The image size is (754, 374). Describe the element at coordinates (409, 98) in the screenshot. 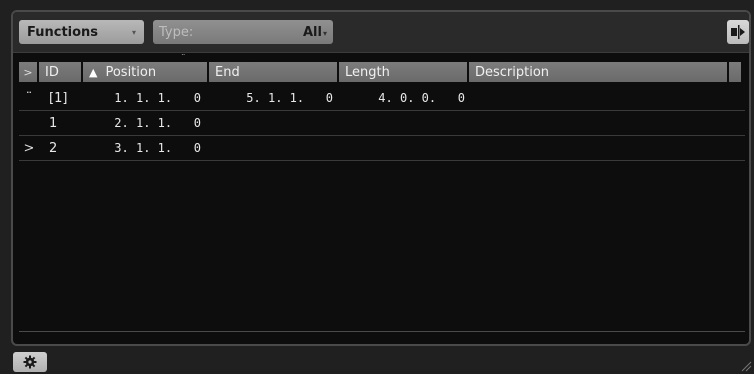

I see `row-length: 4. 0. 0. 0` at that location.